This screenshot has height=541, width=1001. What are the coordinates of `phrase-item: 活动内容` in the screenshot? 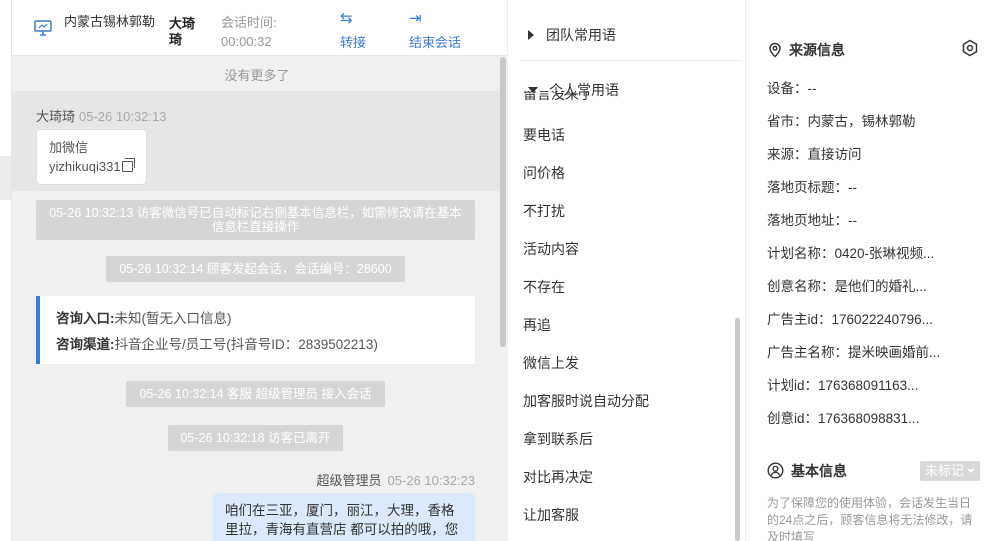 It's located at (628, 250).